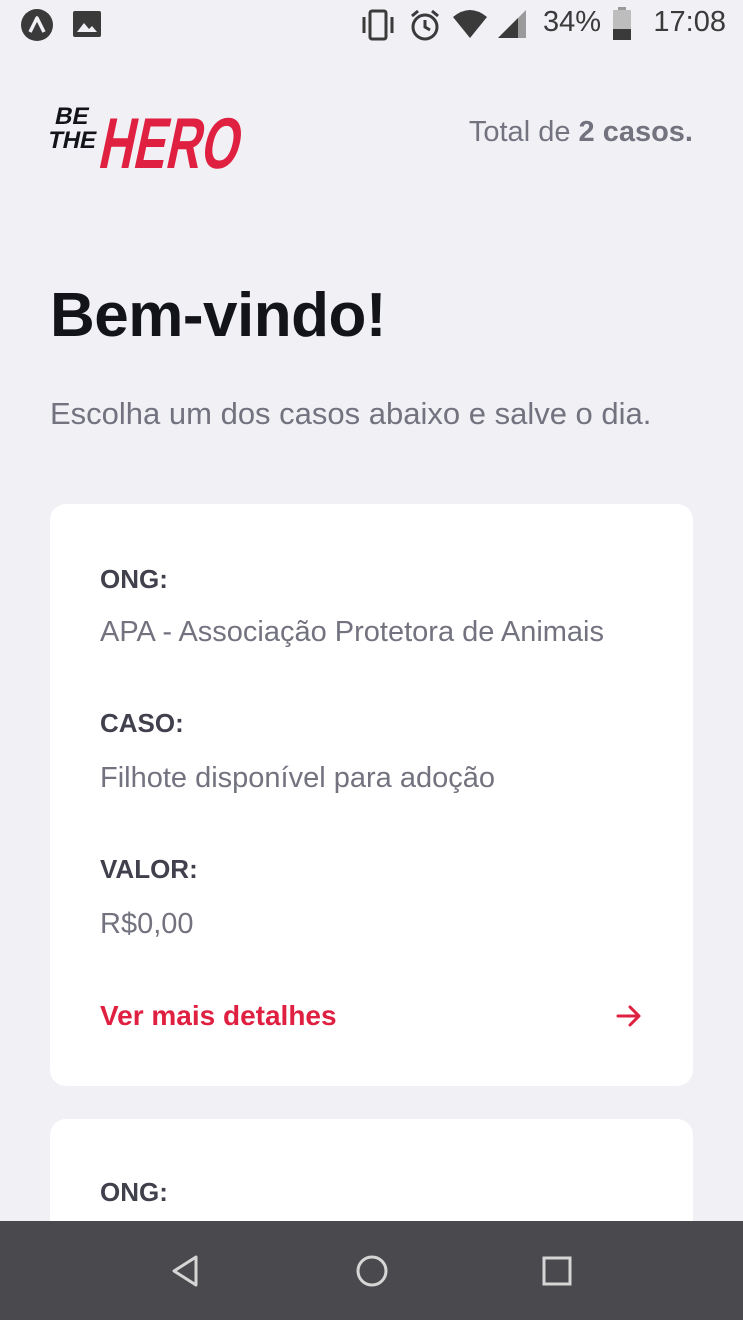 The image size is (743, 1320). Describe the element at coordinates (170, 141) in the screenshot. I see `svg-text: HERO` at that location.